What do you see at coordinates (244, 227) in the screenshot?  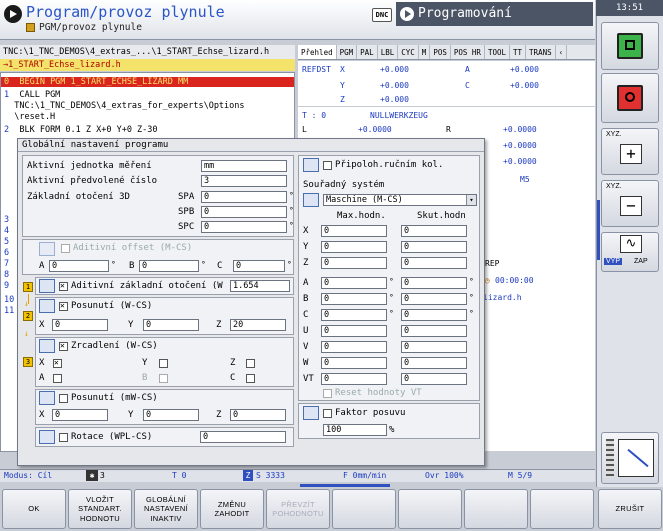 I see `spc-field: 0` at bounding box center [244, 227].